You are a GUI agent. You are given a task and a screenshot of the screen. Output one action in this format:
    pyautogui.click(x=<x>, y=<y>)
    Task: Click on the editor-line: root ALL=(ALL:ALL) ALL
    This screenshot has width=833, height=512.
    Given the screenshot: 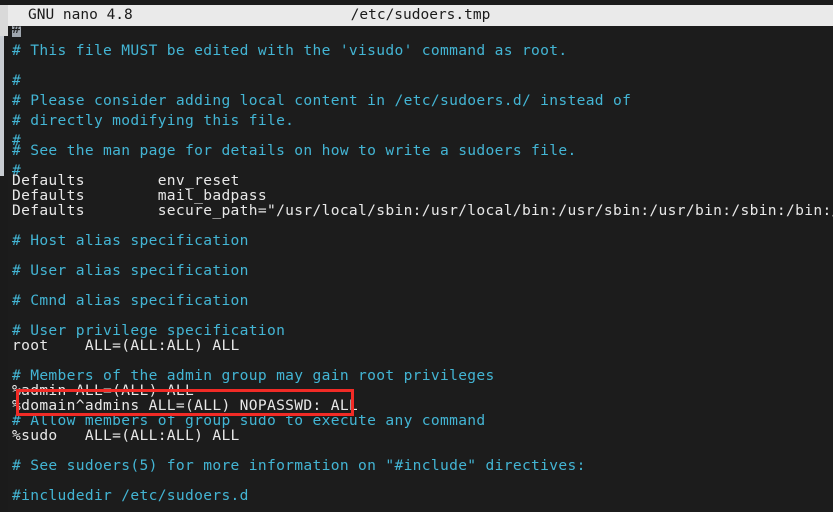 What is the action you would take?
    pyautogui.click(x=126, y=346)
    